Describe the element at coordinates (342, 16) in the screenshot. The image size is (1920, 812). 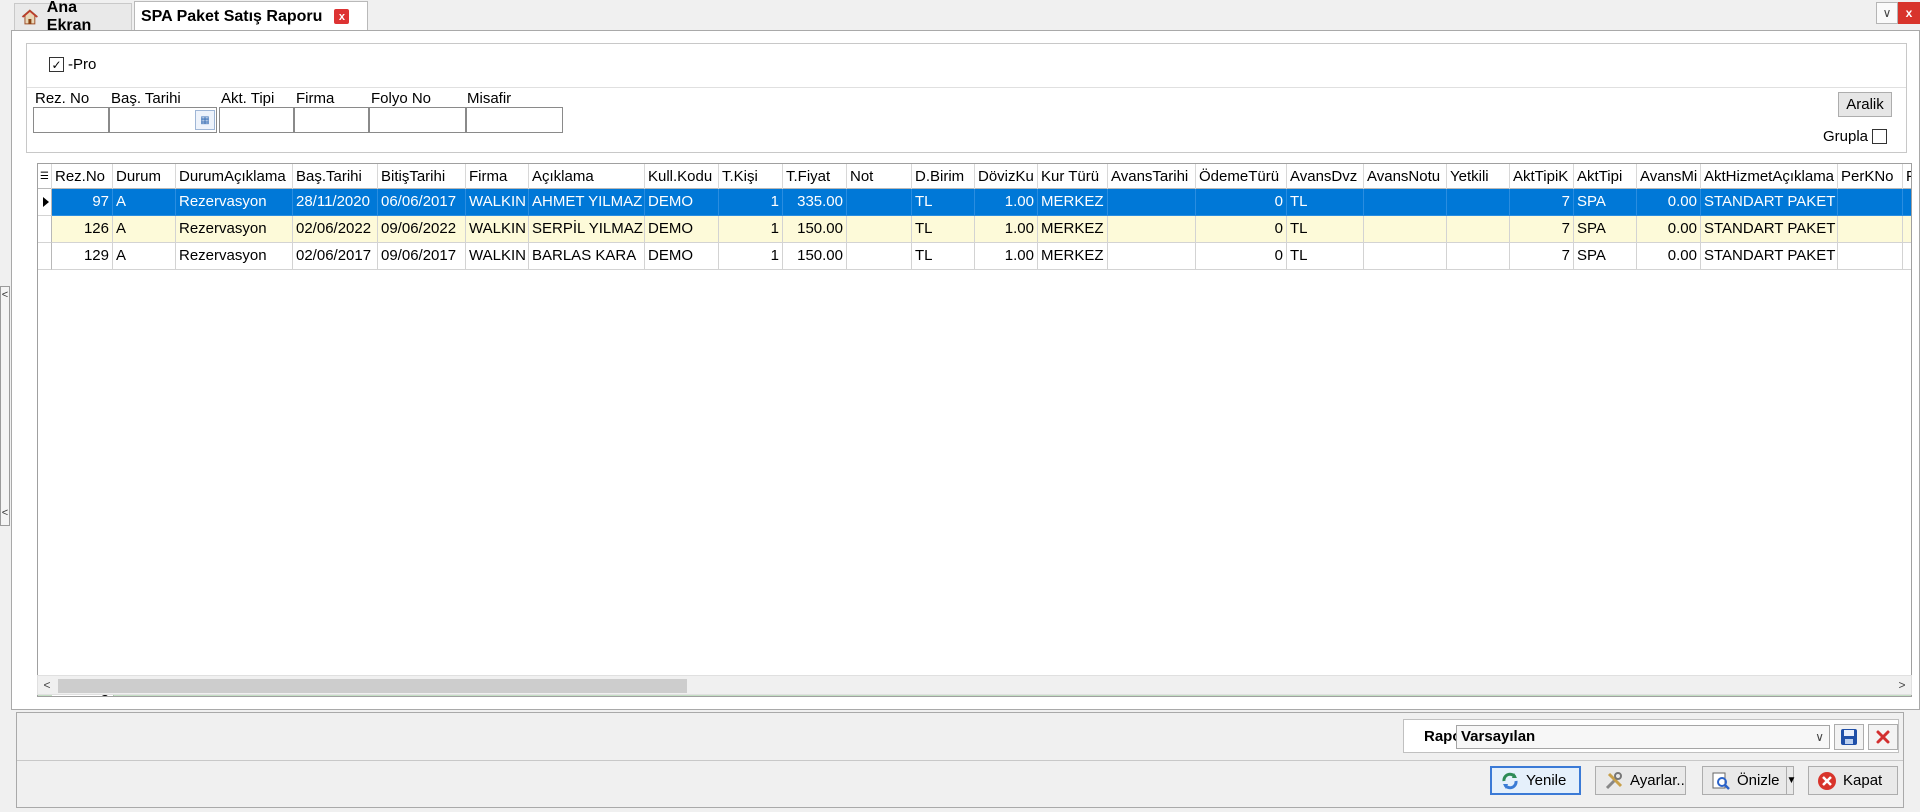
I see `tab-close-icon: x` at that location.